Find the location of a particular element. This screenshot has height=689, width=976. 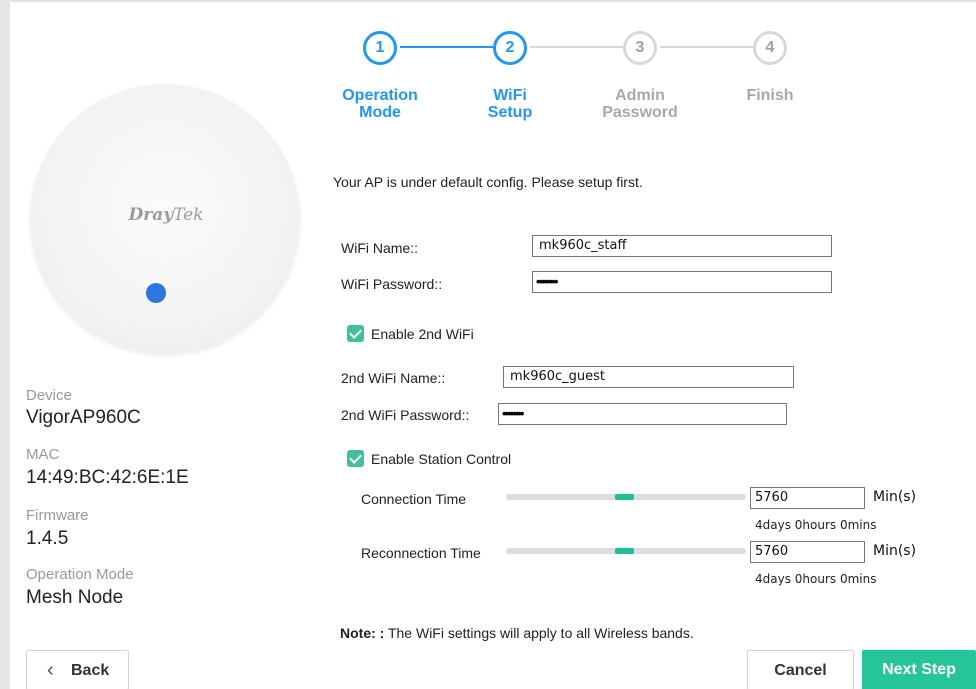

wifi2-name-label: 2nd WiFi Name:: is located at coordinates (393, 378).